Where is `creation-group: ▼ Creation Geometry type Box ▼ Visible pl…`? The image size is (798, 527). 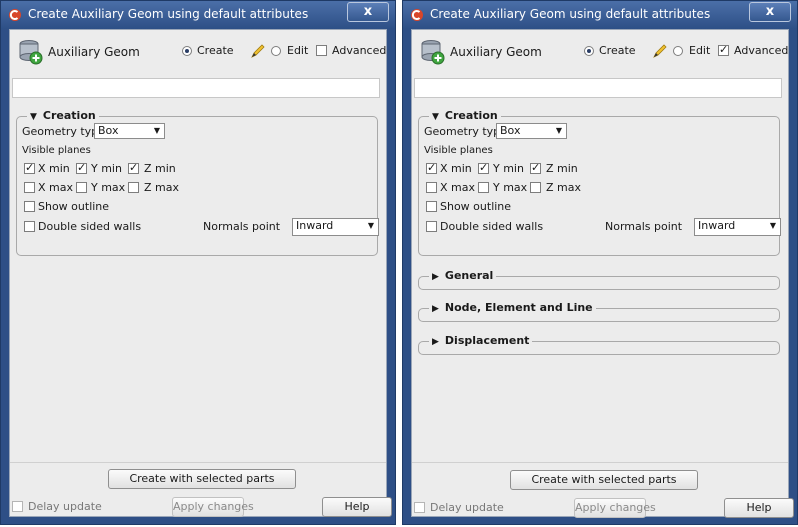 creation-group: ▼ Creation Geometry type Box ▼ Visible pl… is located at coordinates (599, 182).